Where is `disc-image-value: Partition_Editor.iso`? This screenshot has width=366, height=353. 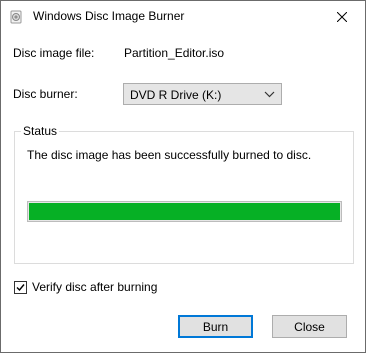 disc-image-value: Partition_Editor.iso is located at coordinates (174, 53).